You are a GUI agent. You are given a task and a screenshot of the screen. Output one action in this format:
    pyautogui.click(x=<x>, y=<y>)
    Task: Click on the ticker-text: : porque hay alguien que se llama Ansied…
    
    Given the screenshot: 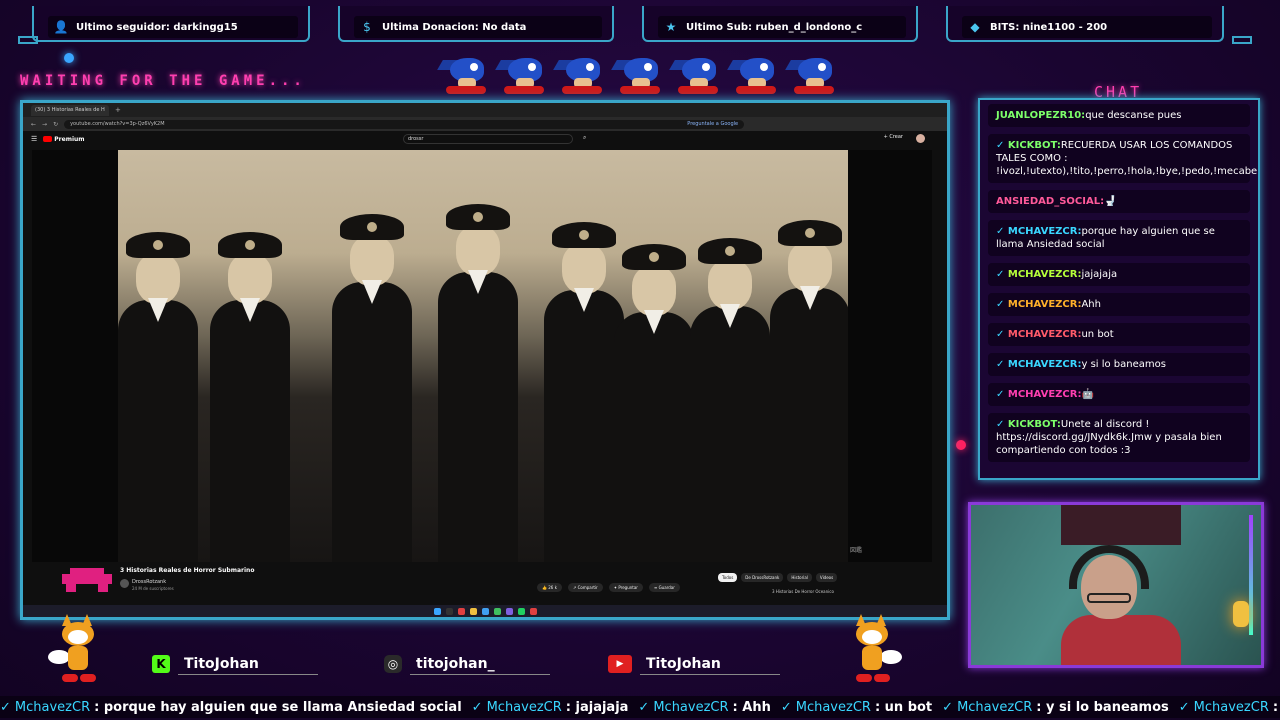 What is the action you would take?
    pyautogui.click(x=278, y=707)
    